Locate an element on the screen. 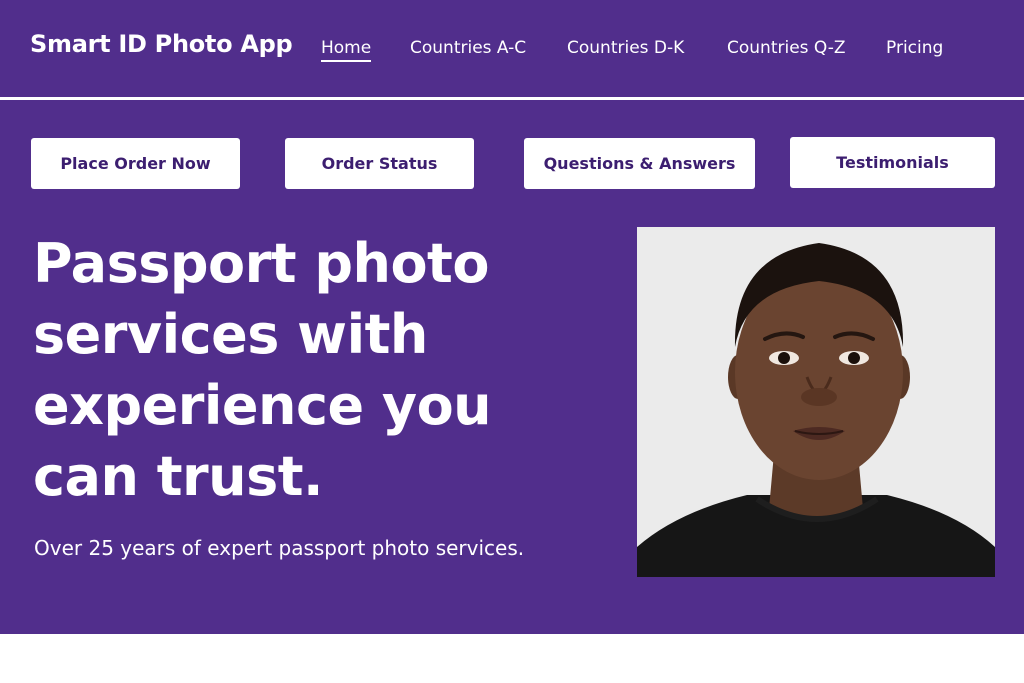 The height and width of the screenshot is (683, 1024). nav-pricing: Pricing is located at coordinates (914, 48).